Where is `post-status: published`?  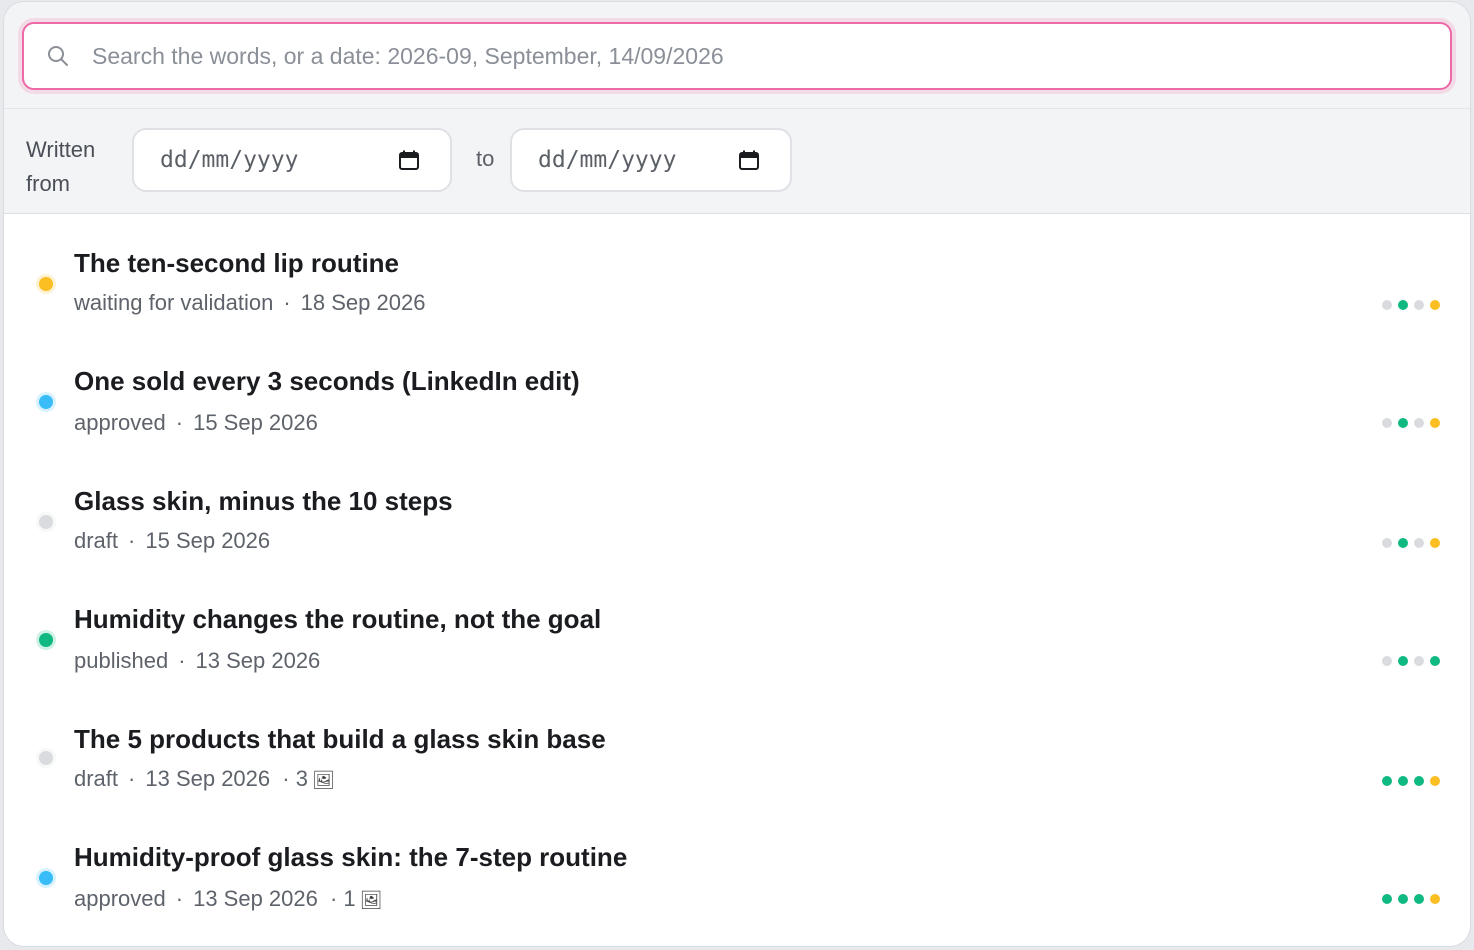
post-status: published is located at coordinates (121, 660).